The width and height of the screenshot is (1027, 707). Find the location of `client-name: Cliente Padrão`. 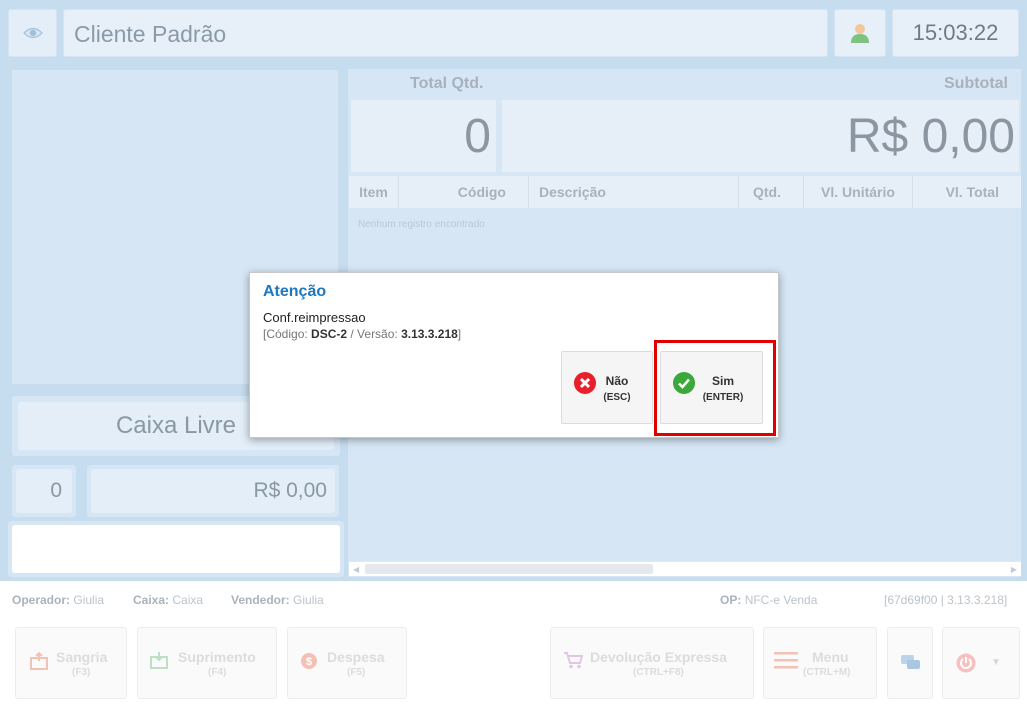

client-name: Cliente Padrão is located at coordinates (150, 34).